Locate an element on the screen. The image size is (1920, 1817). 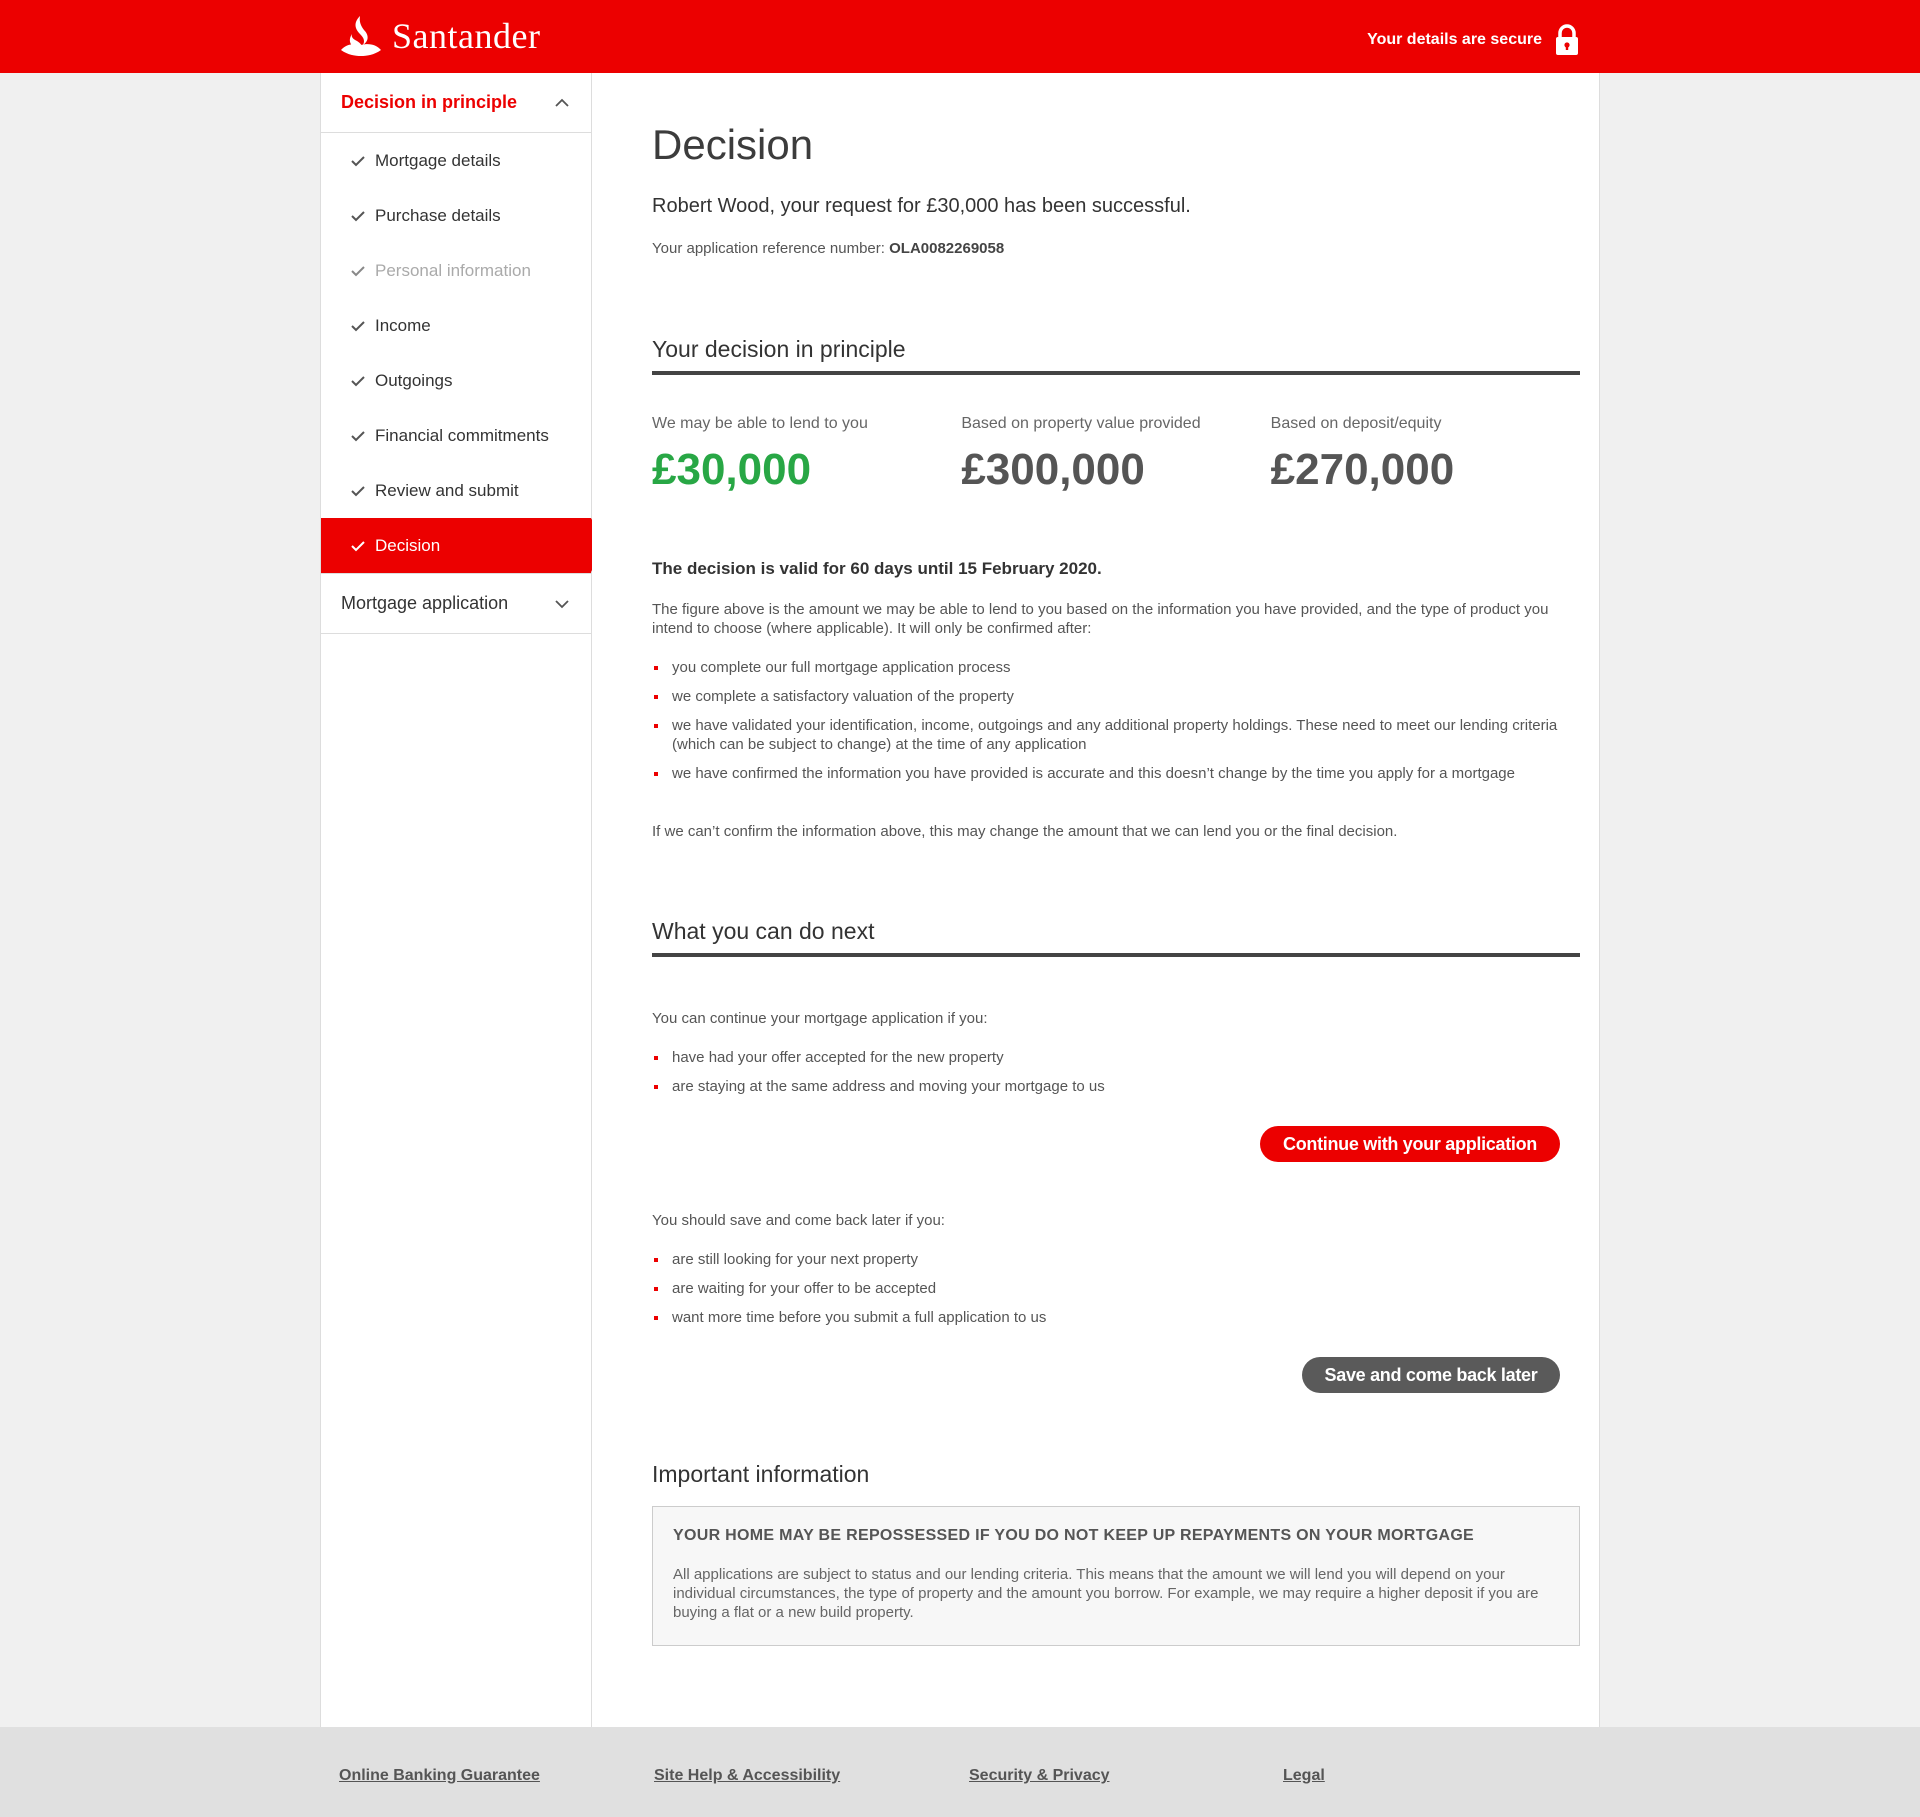
figure-value: £300,000 is located at coordinates (1053, 469).